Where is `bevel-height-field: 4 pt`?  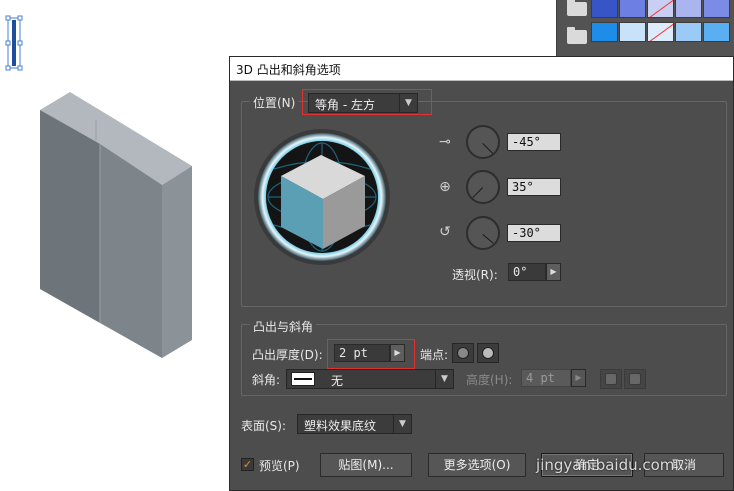 bevel-height-field: 4 pt is located at coordinates (546, 378).